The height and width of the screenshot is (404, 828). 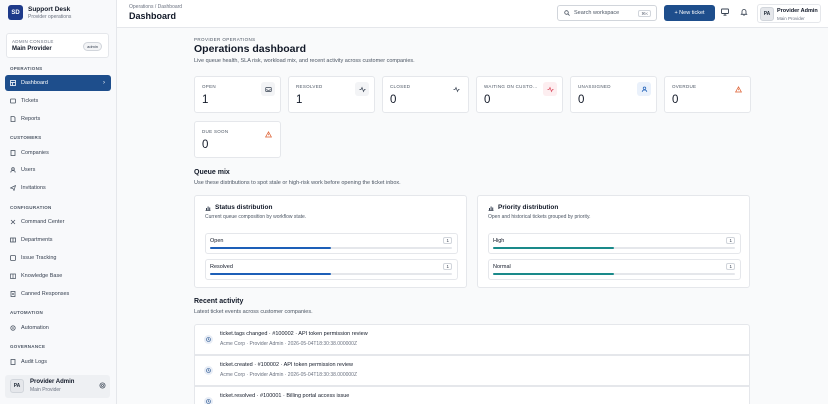 What do you see at coordinates (644, 89) in the screenshot?
I see `user-icon` at bounding box center [644, 89].